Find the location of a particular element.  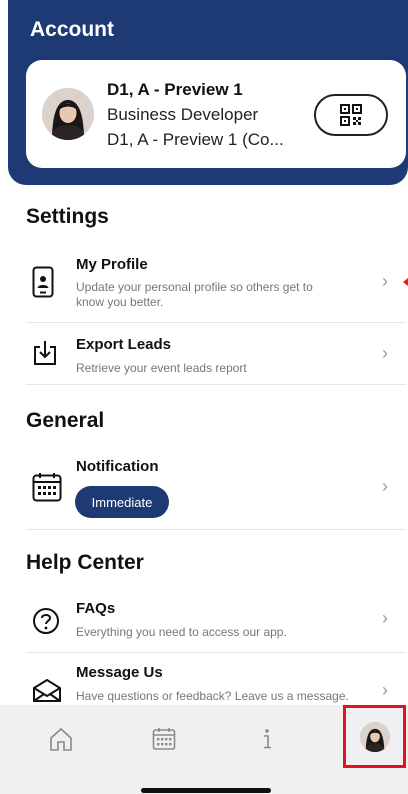

home-icon is located at coordinates (61, 739).